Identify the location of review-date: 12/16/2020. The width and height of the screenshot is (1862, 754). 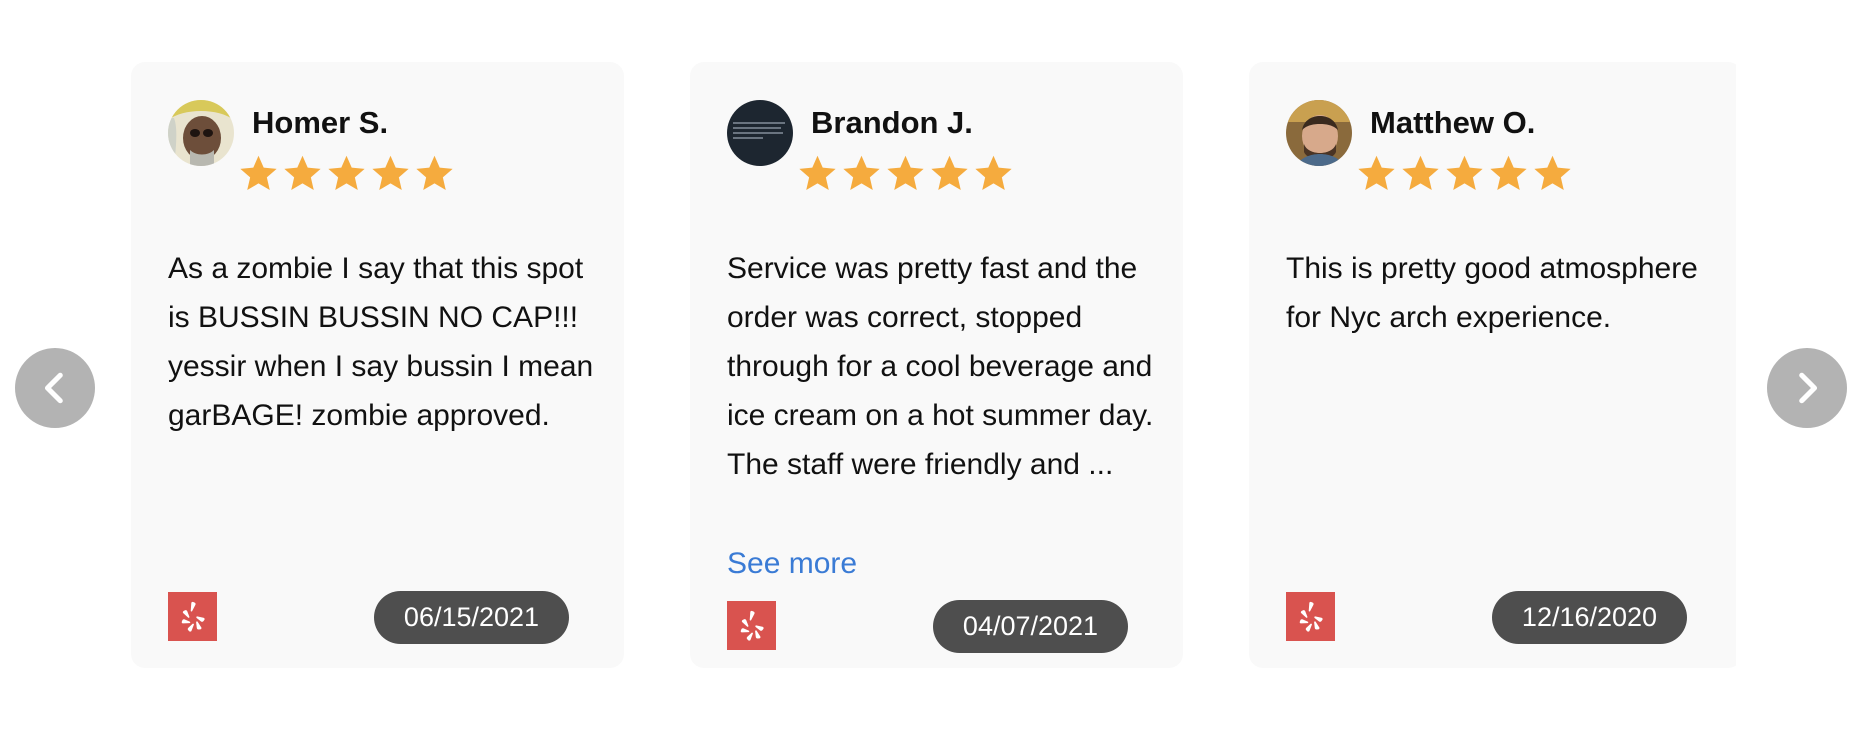
(1589, 617).